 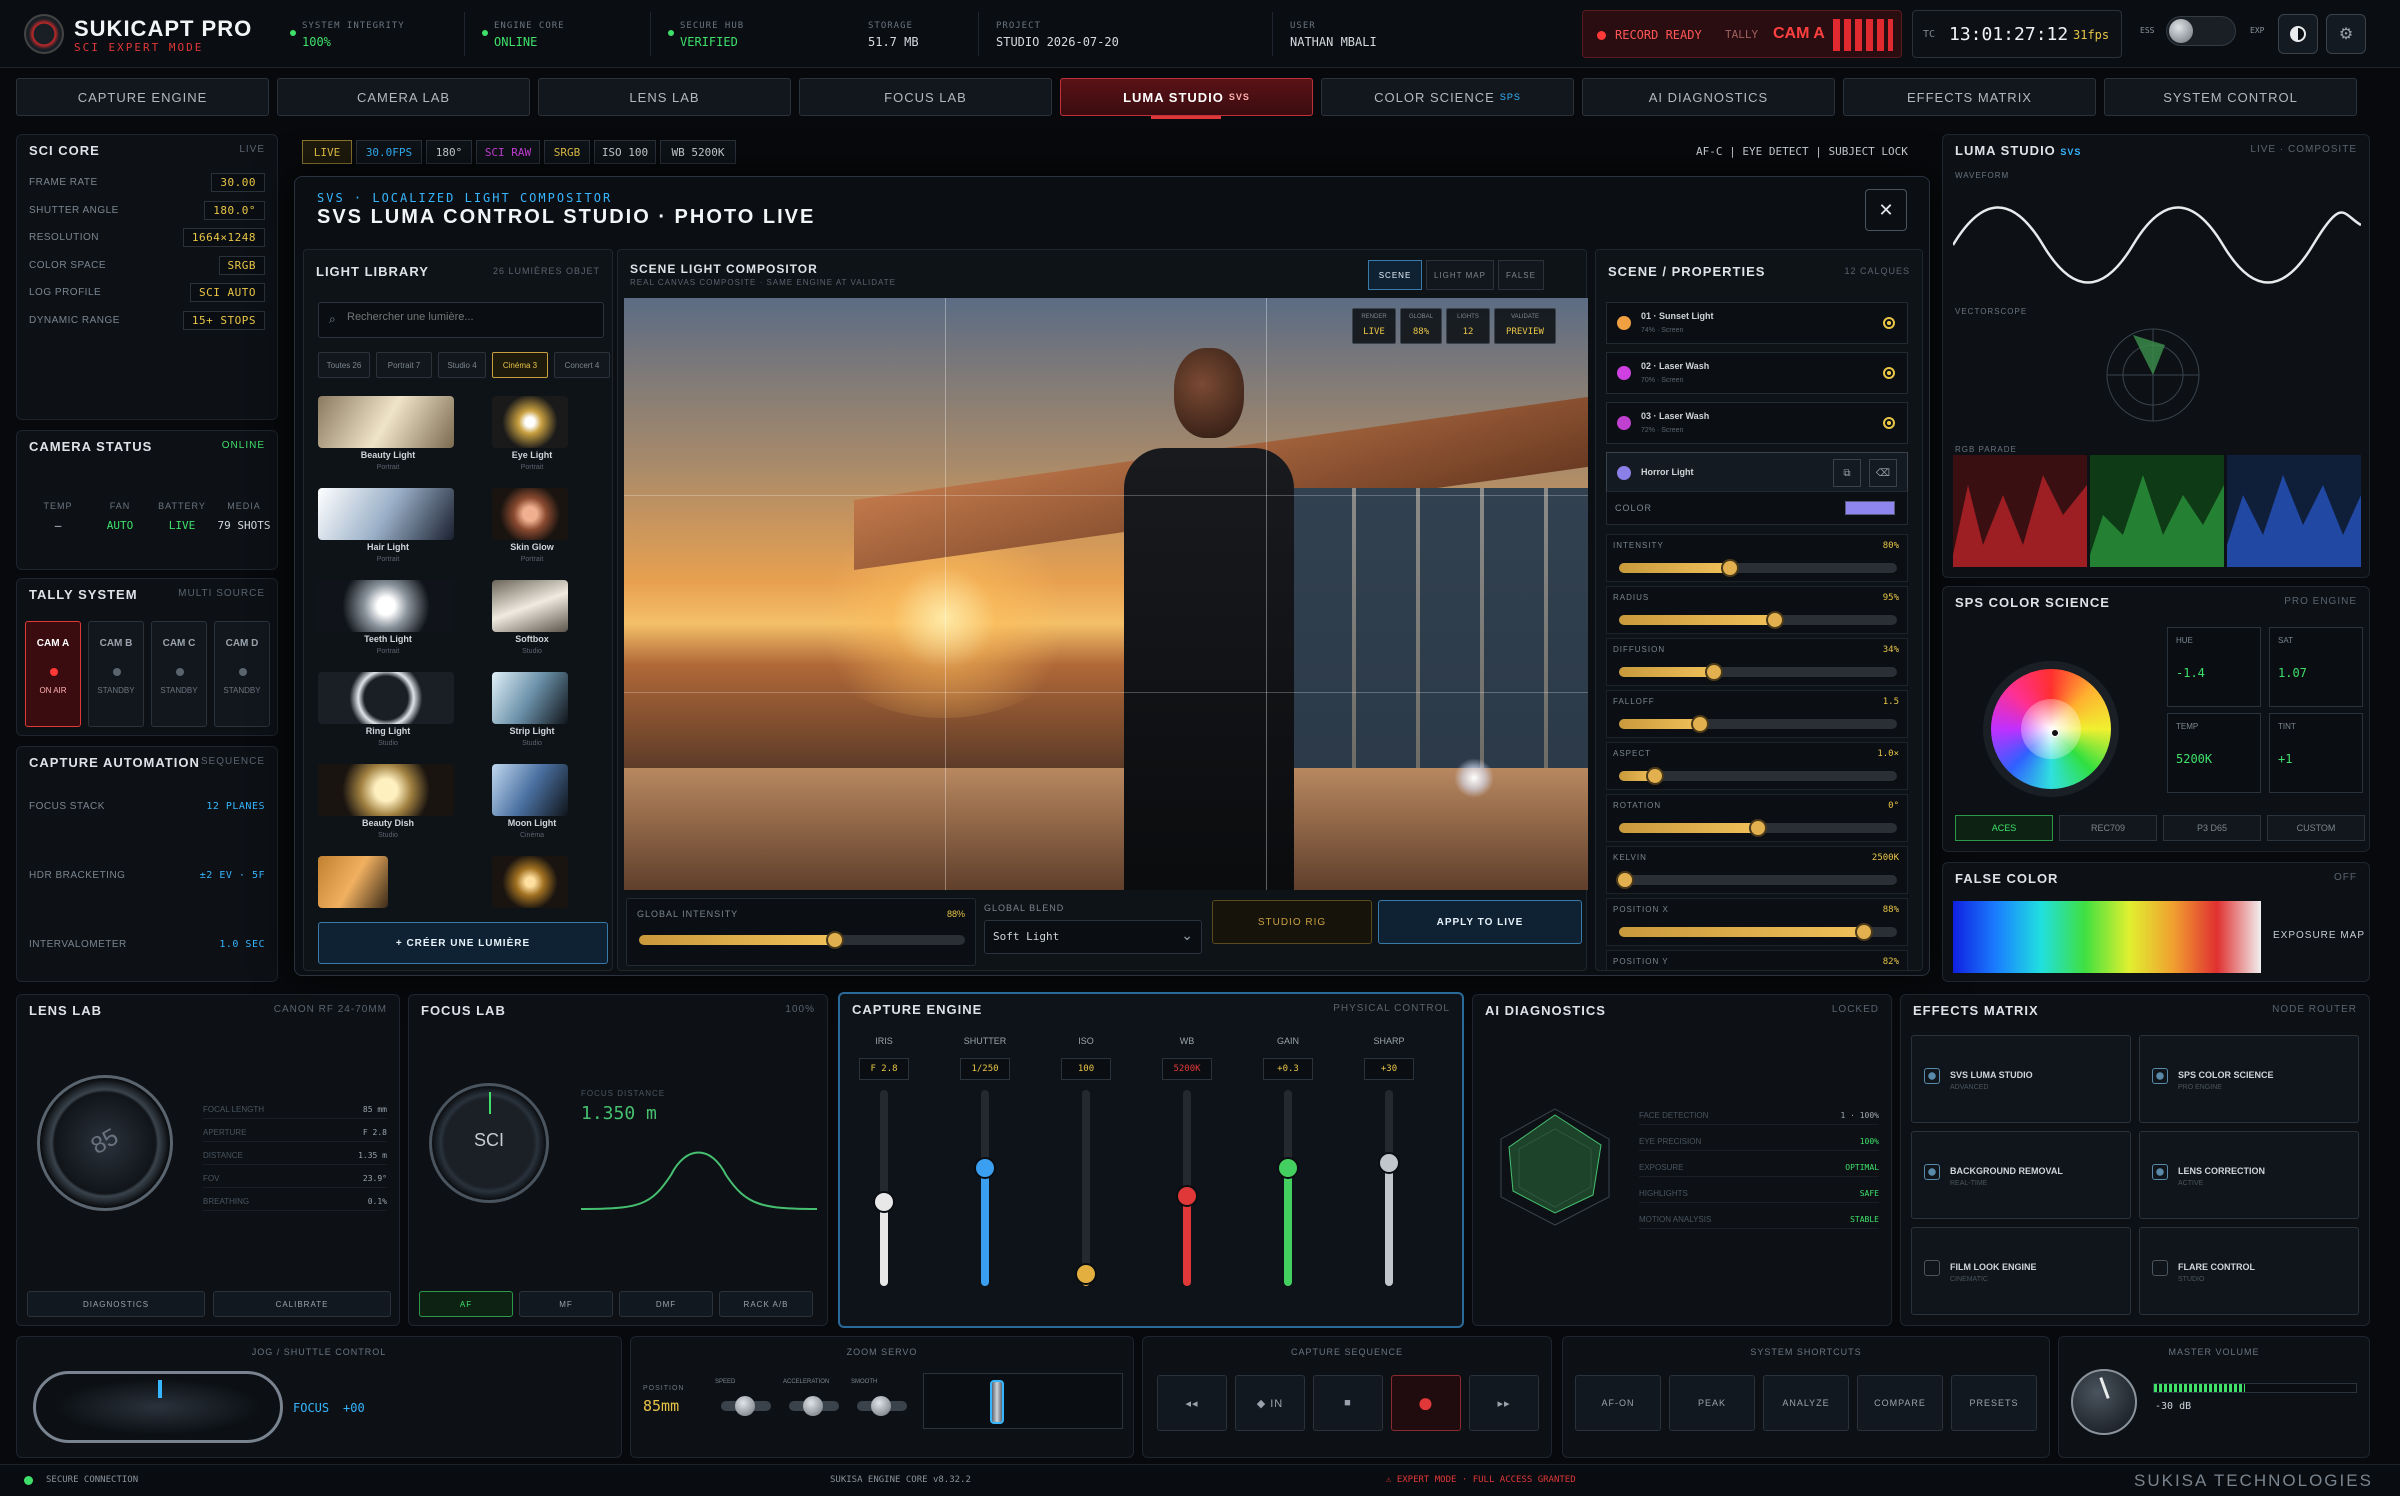 I want to click on focus-mode: AF, so click(x=466, y=1304).